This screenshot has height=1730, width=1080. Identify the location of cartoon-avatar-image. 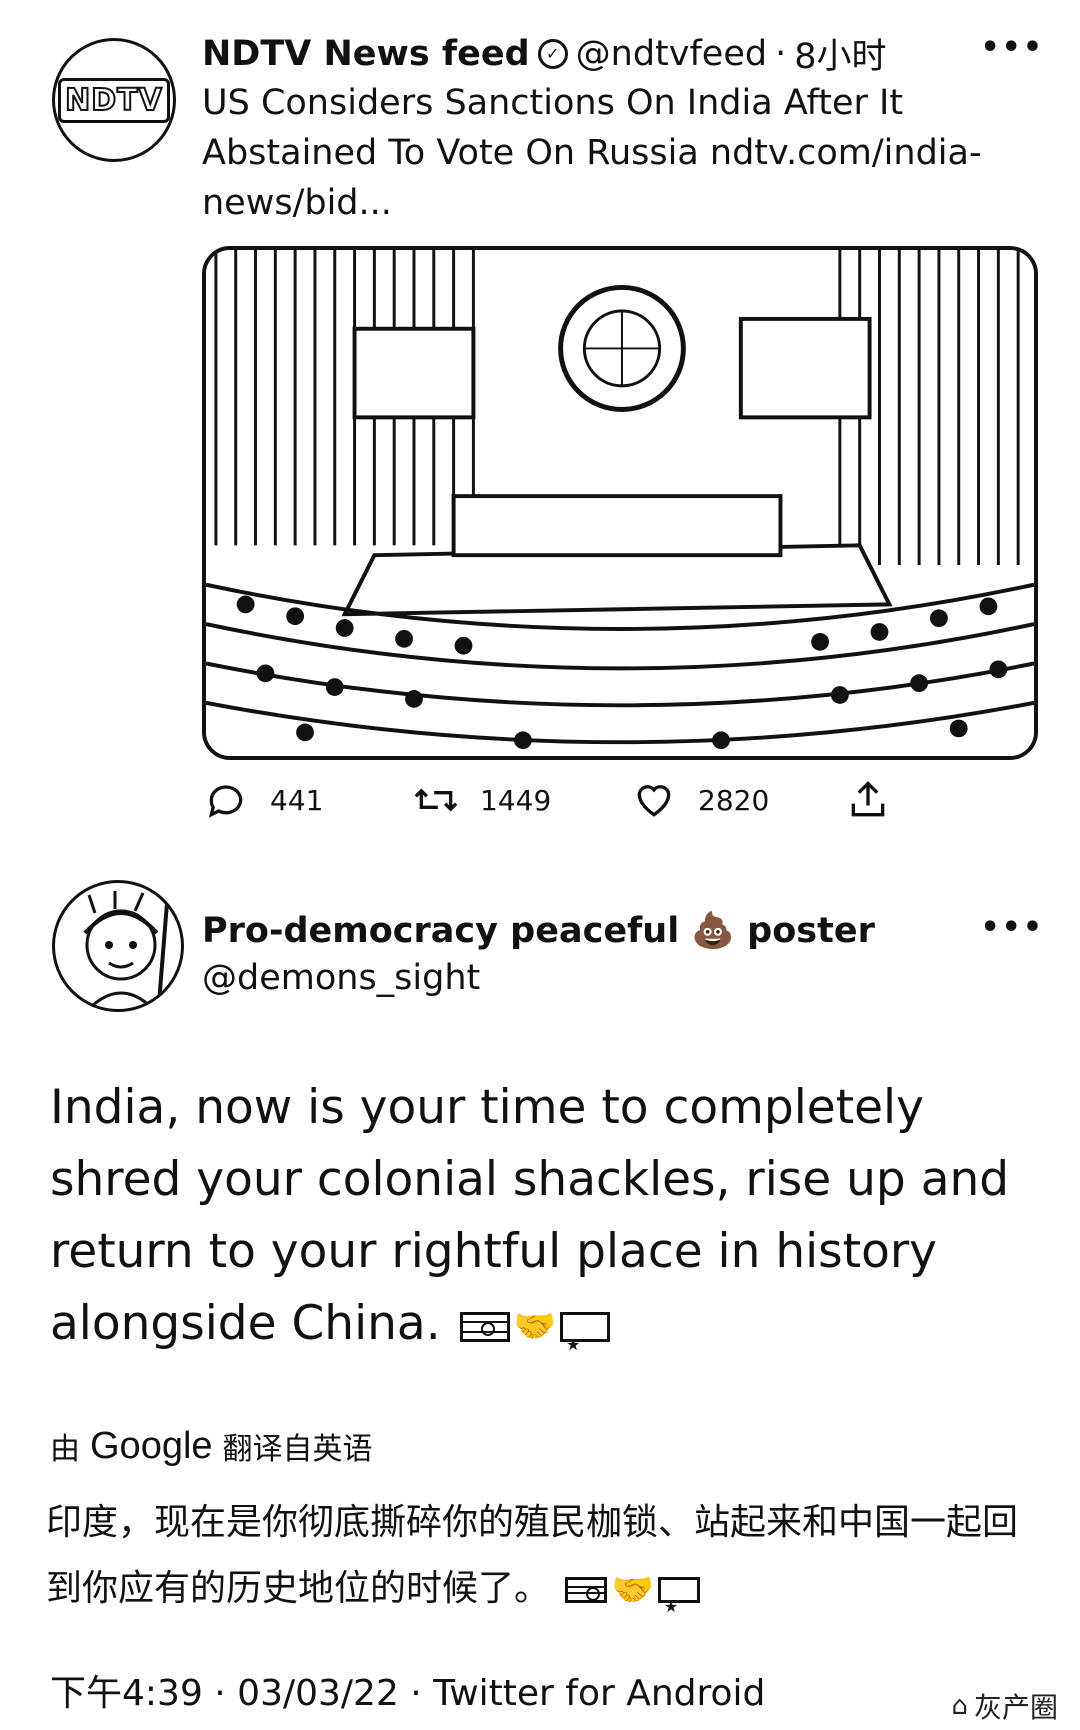
(126, 950).